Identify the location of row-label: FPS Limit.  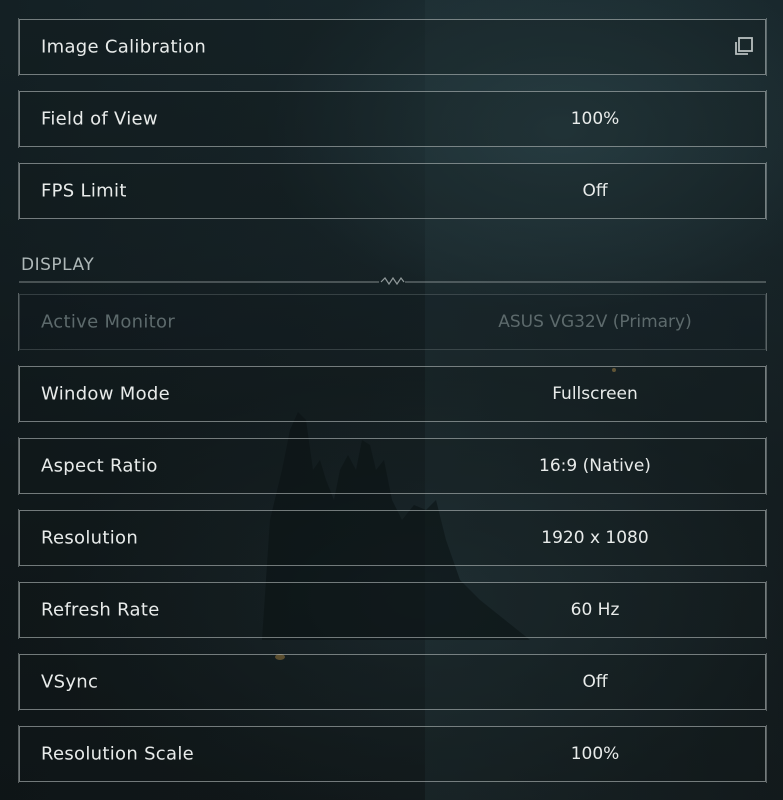
(84, 191).